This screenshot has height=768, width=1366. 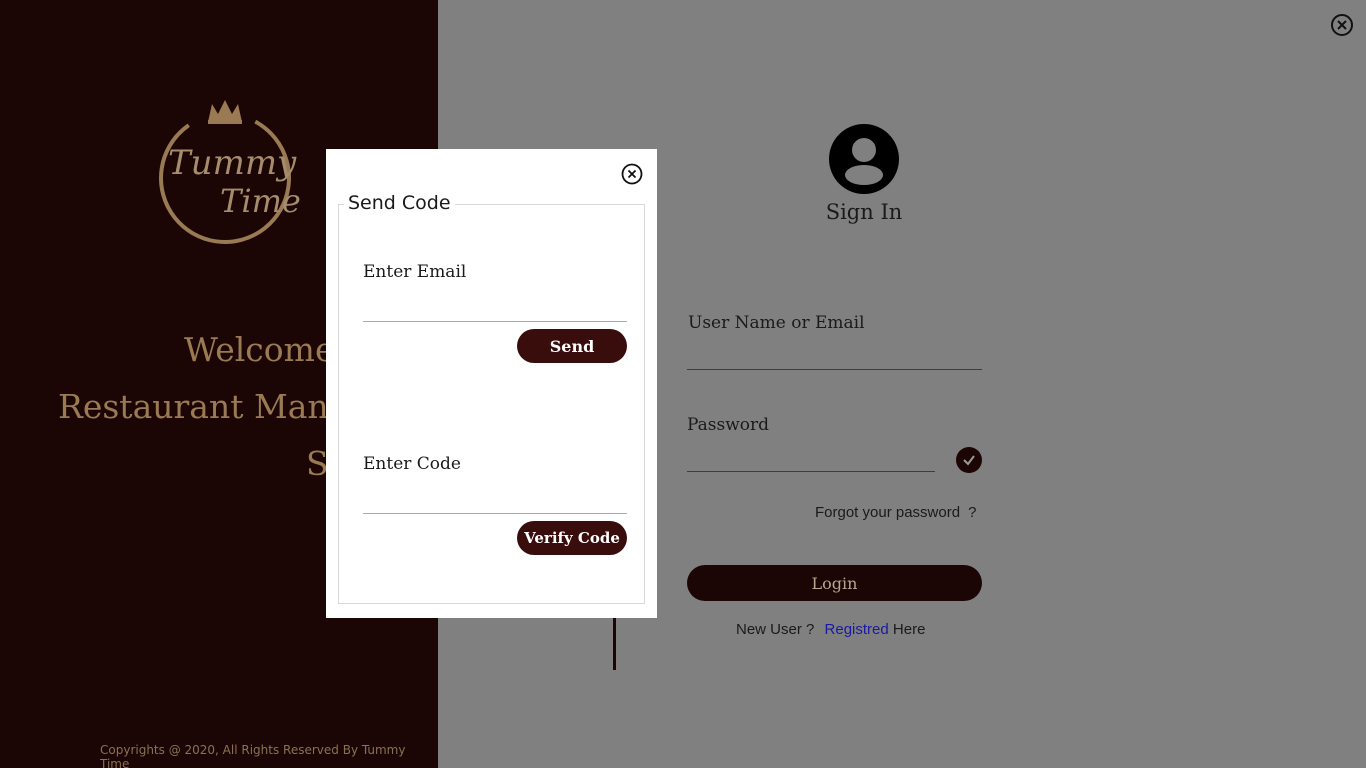 I want to click on check-icon, so click(x=969, y=460).